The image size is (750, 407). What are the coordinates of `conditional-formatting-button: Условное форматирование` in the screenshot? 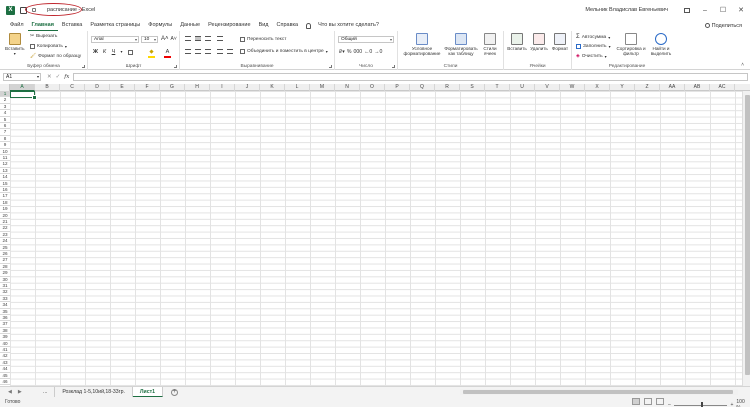 It's located at (422, 44).